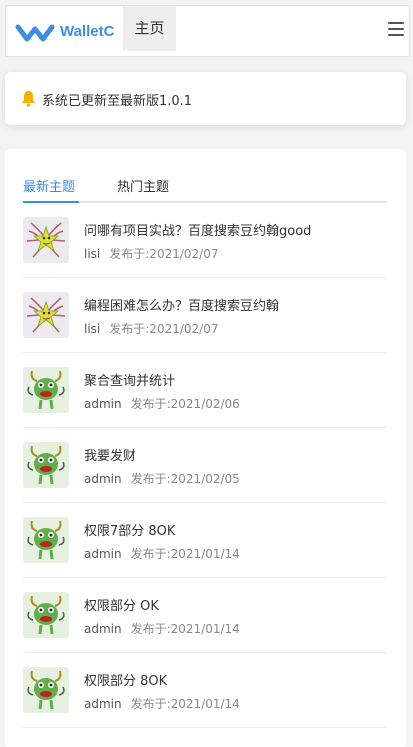 The image size is (413, 747). Describe the element at coordinates (205, 390) in the screenshot. I see `topic-list-item: 聚合查询并统计 admin 发布于:2021/02/06` at that location.